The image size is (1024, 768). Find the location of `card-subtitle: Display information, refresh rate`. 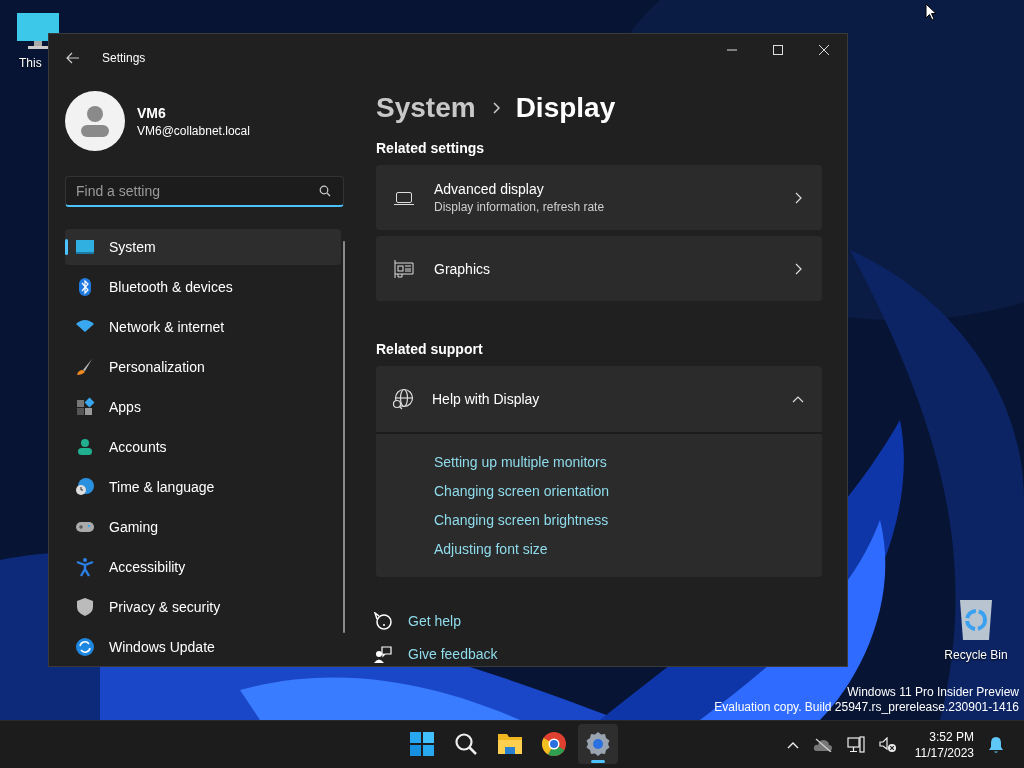

card-subtitle: Display information, refresh rate is located at coordinates (520, 207).